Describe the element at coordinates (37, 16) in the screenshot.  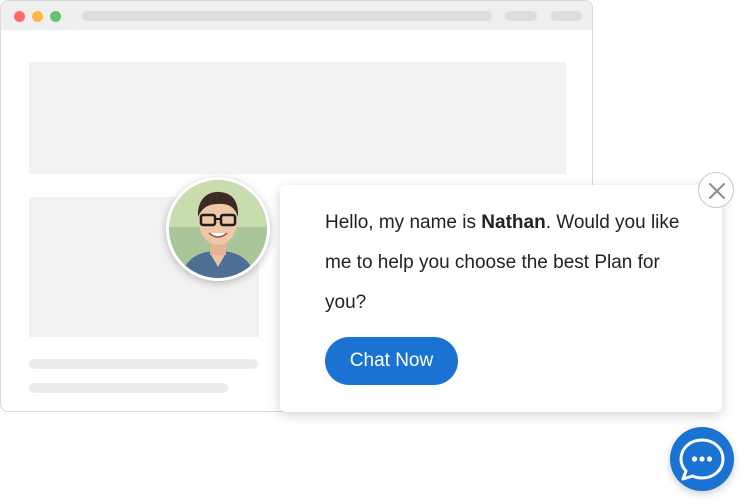
I see `window-minimize-dot` at that location.